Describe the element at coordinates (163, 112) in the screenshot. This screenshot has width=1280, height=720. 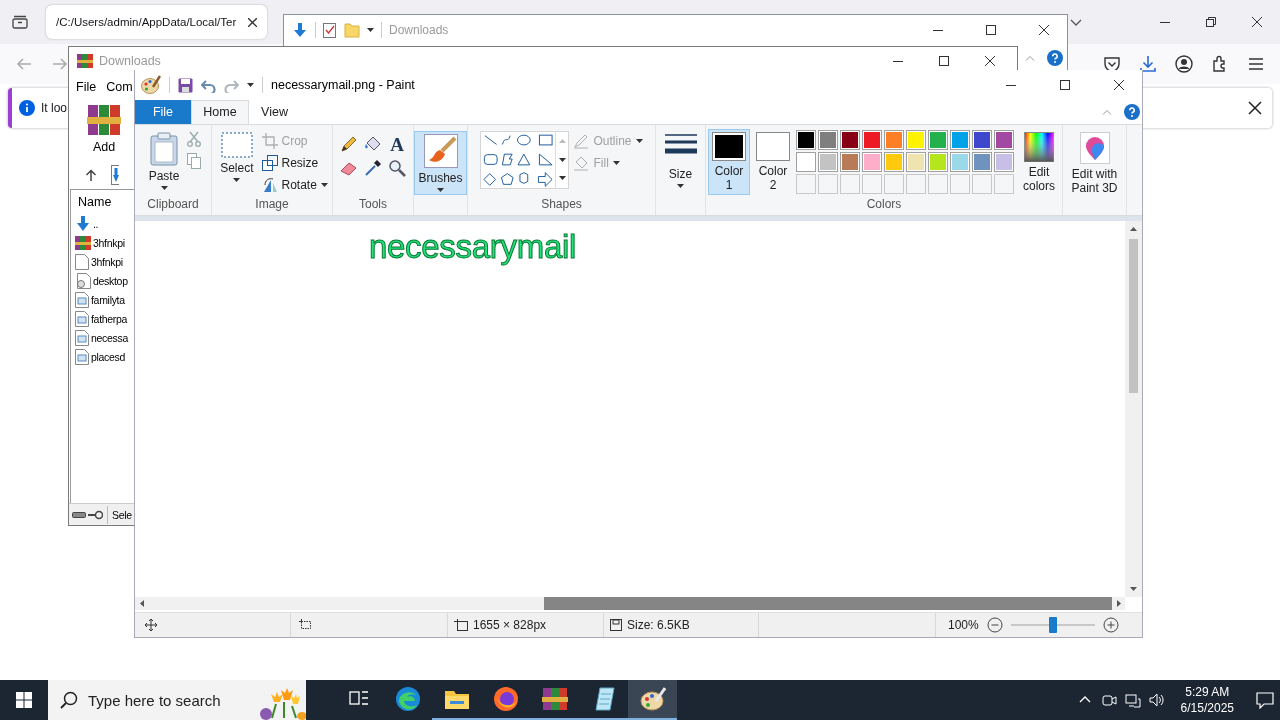
I see `ribbon-tab: File` at that location.